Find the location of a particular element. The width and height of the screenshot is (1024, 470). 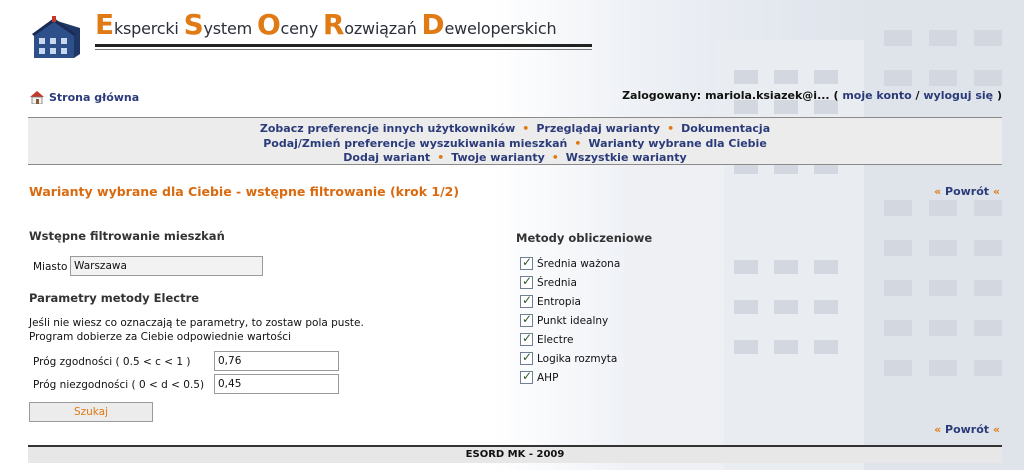

method-entropy: Entropia is located at coordinates (550, 300).